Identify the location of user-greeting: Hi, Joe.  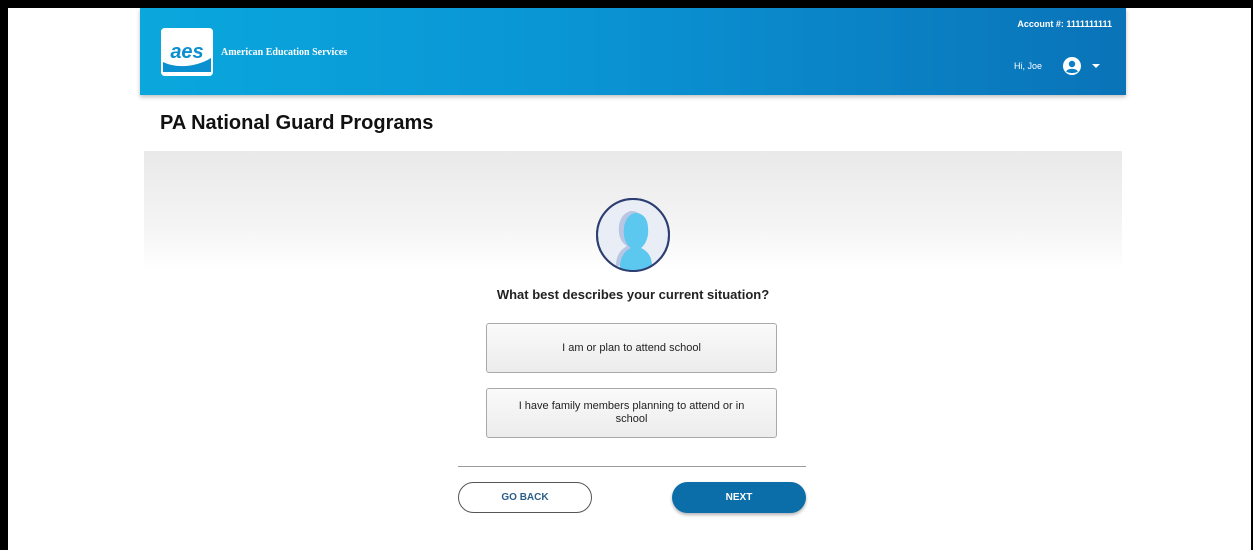
(1027, 66).